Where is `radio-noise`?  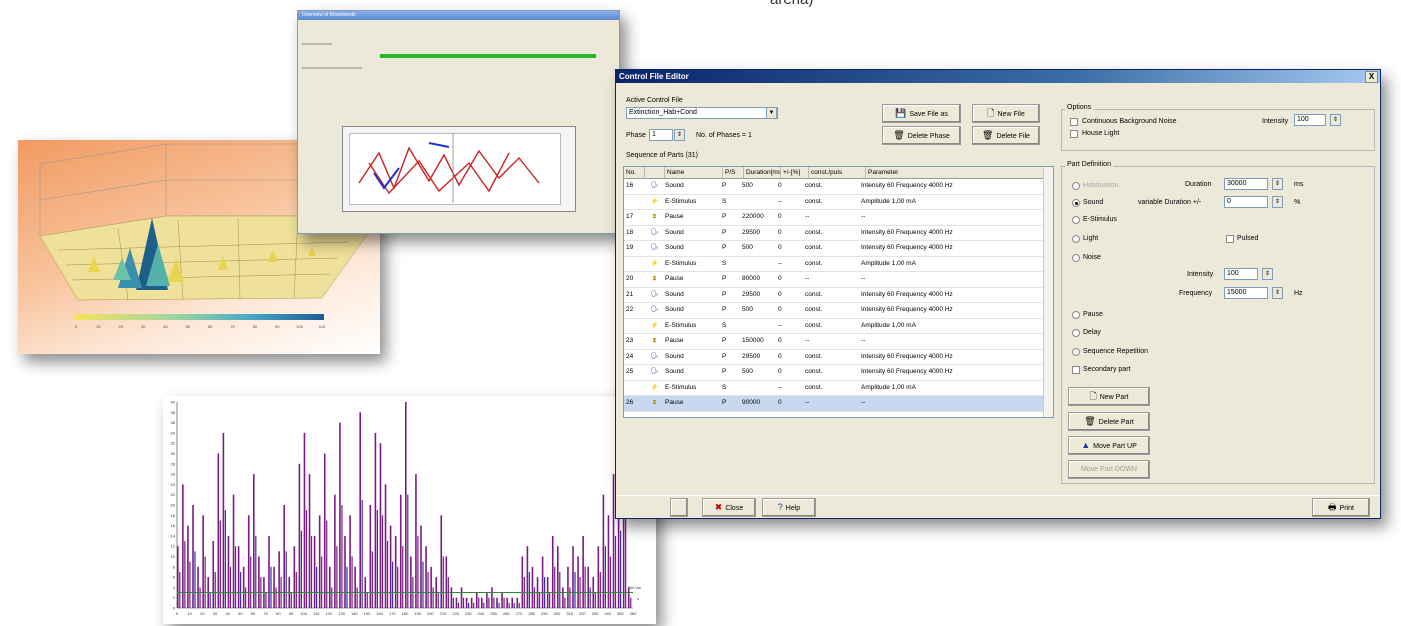
radio-noise is located at coordinates (1076, 258).